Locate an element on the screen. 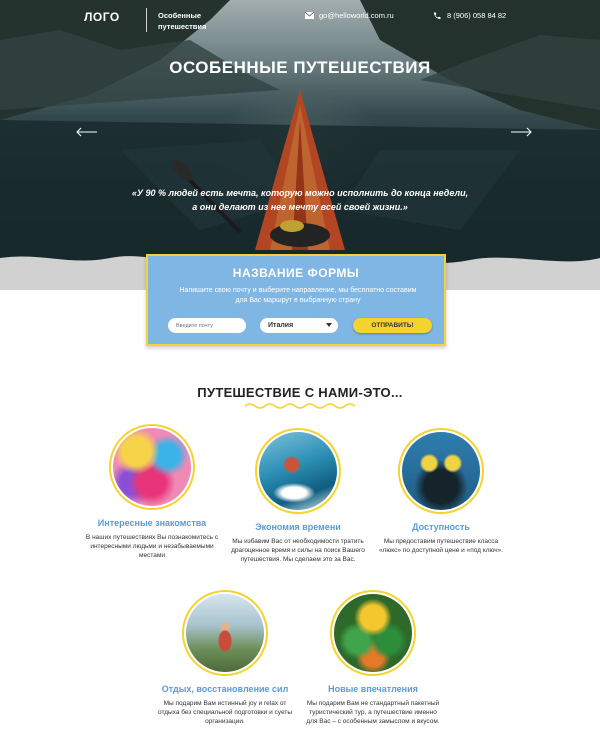 Image resolution: width=600 pixels, height=739 pixels. submit-button: ОТПРАВИТЬ! is located at coordinates (392, 325).